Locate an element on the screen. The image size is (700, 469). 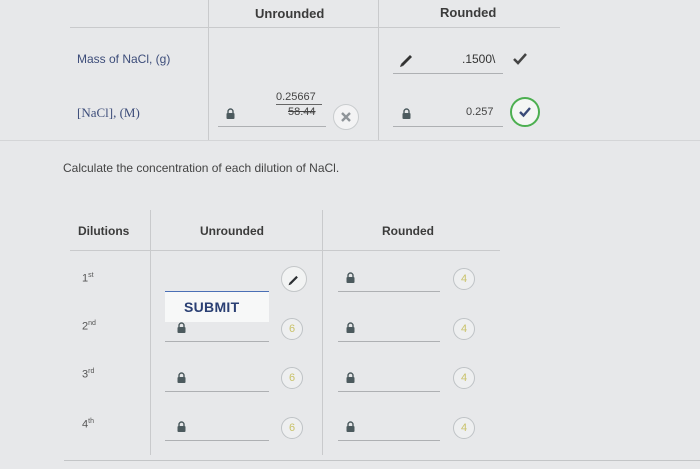
unrounded-input-line-2nd is located at coordinates (217, 341).